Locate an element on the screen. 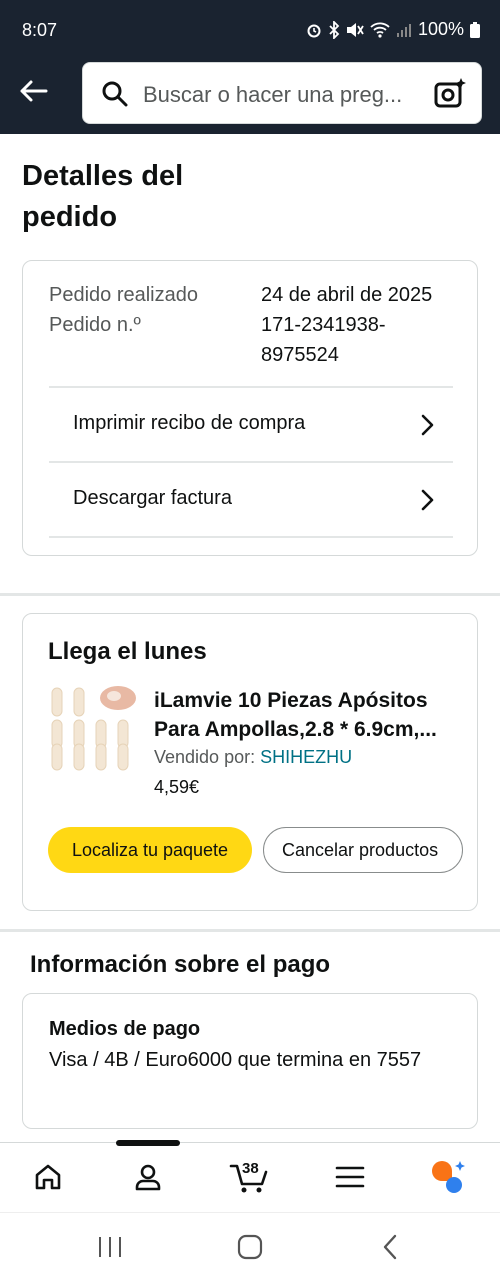 The width and height of the screenshot is (500, 1280). alarm-icon is located at coordinates (314, 30).